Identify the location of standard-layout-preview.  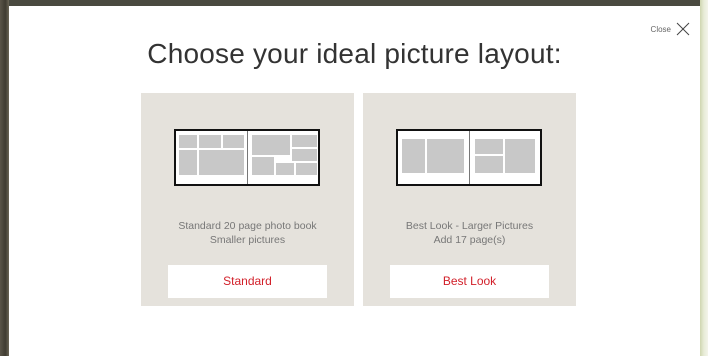
(247, 157).